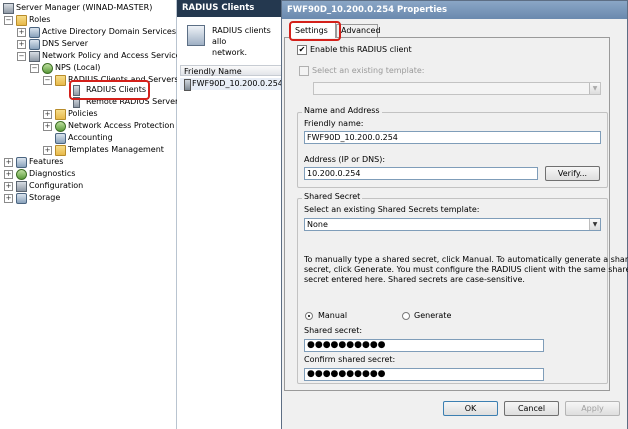  What do you see at coordinates (433, 315) in the screenshot?
I see `generate-label: Generate` at bounding box center [433, 315].